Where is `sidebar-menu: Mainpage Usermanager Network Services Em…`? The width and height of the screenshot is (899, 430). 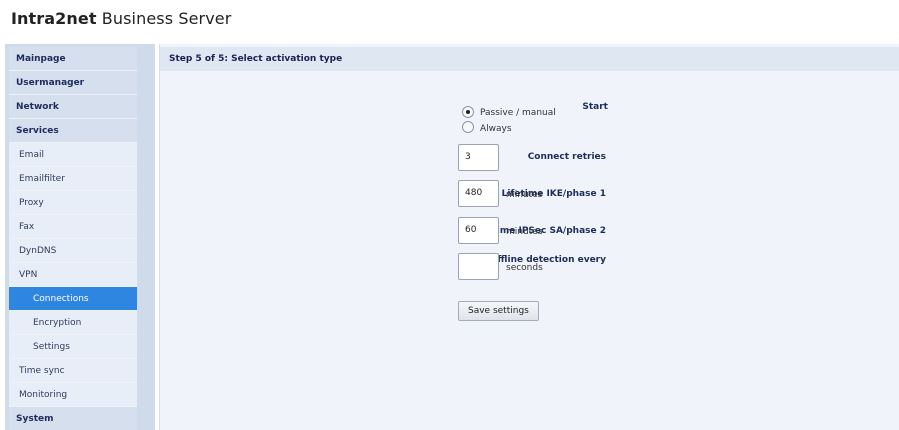 sidebar-menu: Mainpage Usermanager Network Services Em… is located at coordinates (73, 237).